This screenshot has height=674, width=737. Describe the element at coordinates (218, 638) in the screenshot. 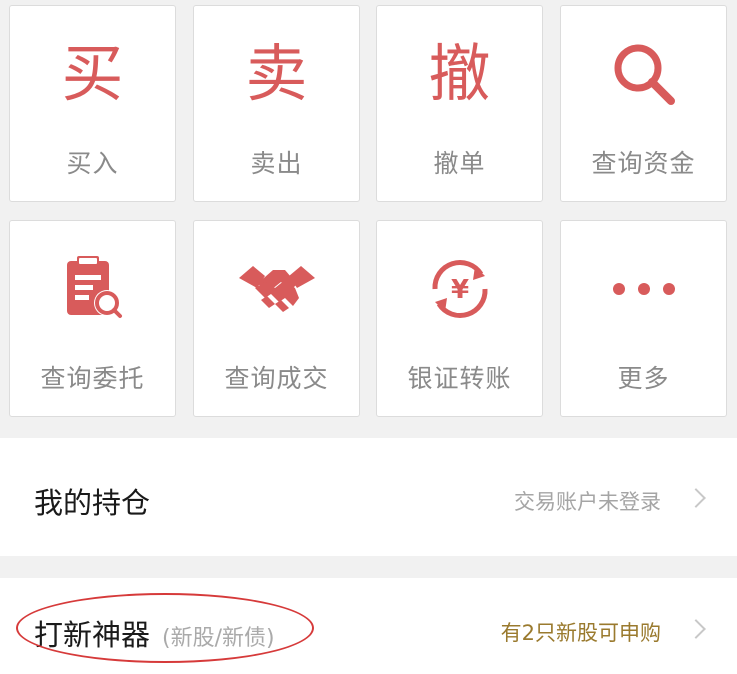

I see `ipo-tool-subtitle: (新股/新债)` at that location.